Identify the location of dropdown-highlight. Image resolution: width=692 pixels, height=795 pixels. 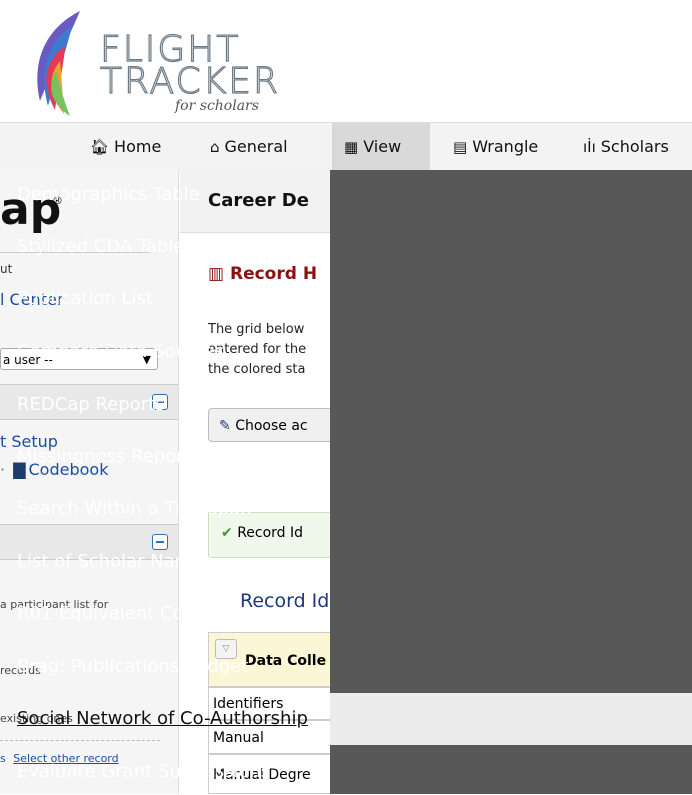
(511, 719).